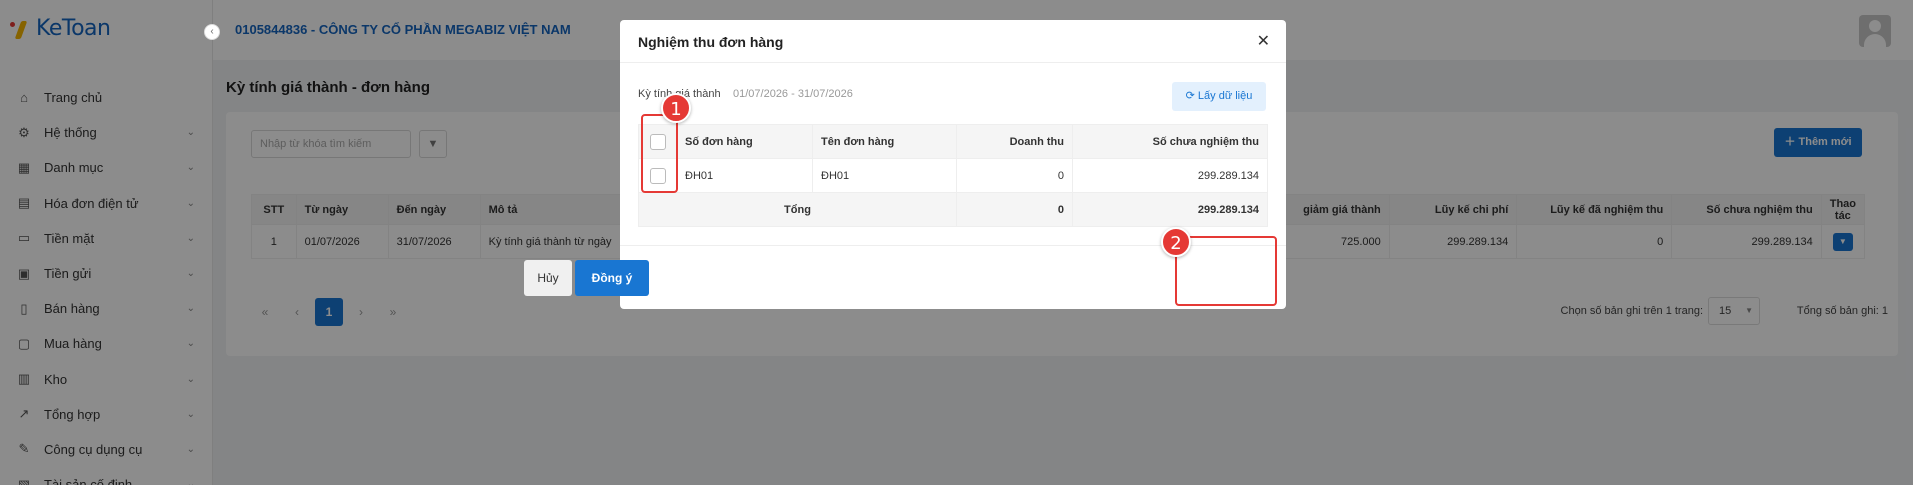  Describe the element at coordinates (1014, 141) in the screenshot. I see `col-revenue: Doanh thu` at that location.